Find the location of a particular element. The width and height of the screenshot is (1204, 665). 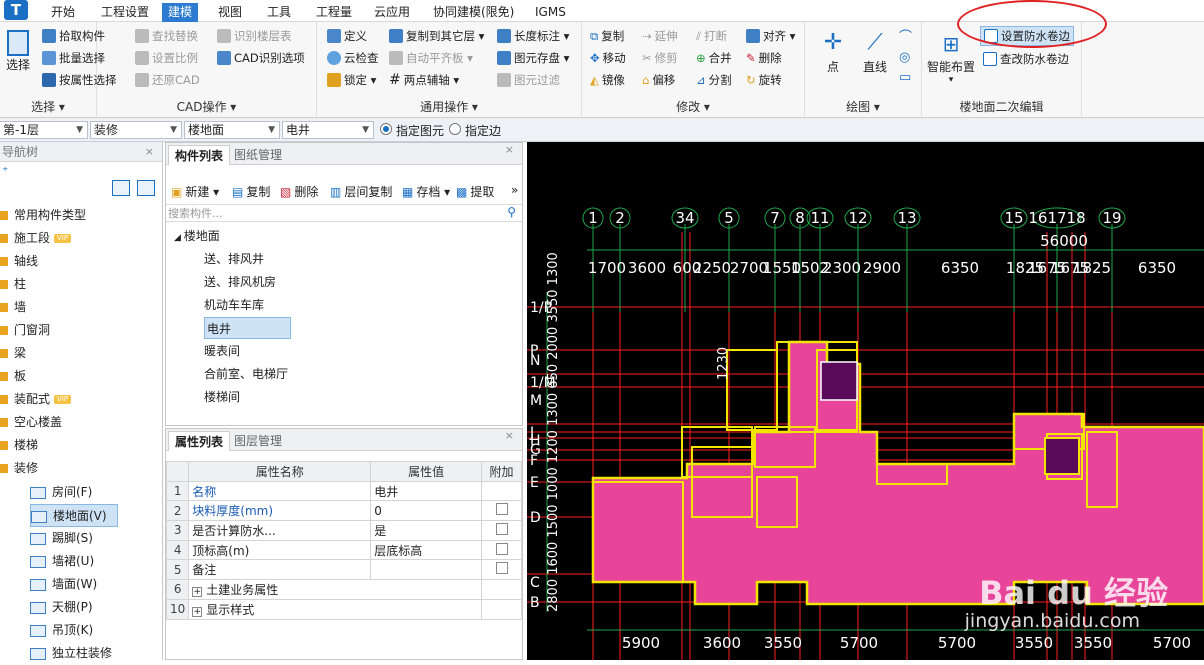

tab-property-list: 属性列表 is located at coordinates (199, 441).